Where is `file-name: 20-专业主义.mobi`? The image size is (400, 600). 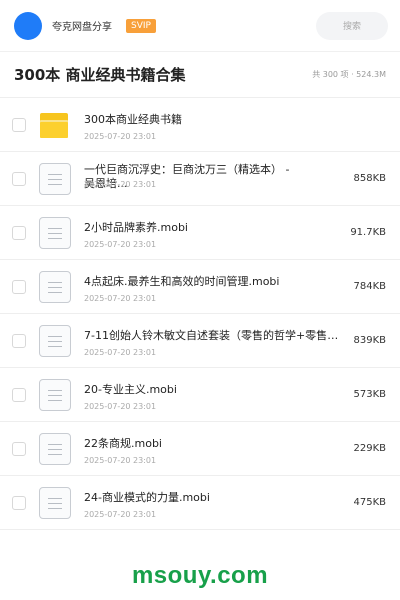 file-name: 20-专业主义.mobi is located at coordinates (130, 389).